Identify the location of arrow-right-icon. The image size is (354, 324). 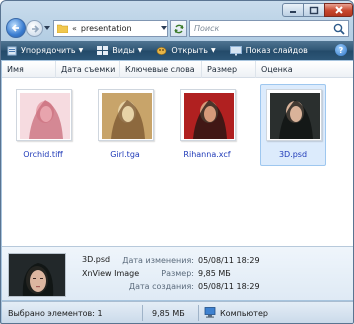
(35, 28).